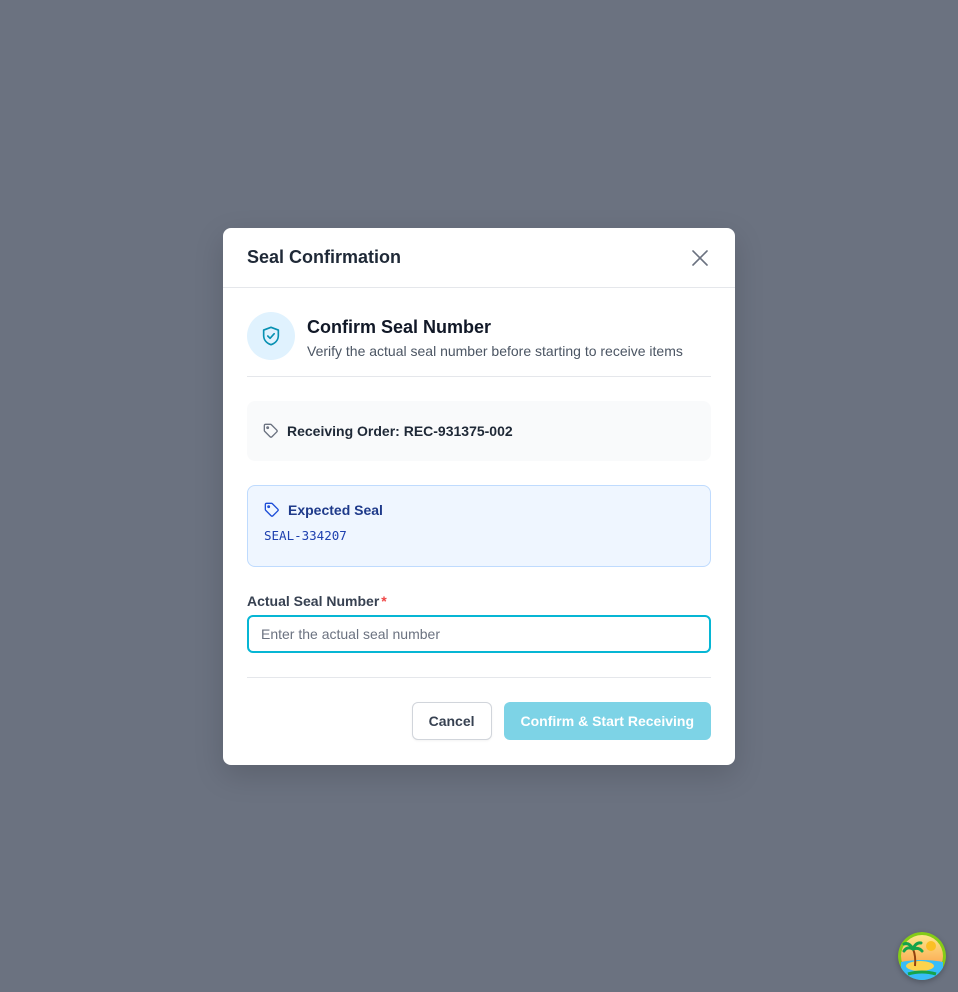  Describe the element at coordinates (399, 327) in the screenshot. I see `intro-title: Confirm Seal Number` at that location.